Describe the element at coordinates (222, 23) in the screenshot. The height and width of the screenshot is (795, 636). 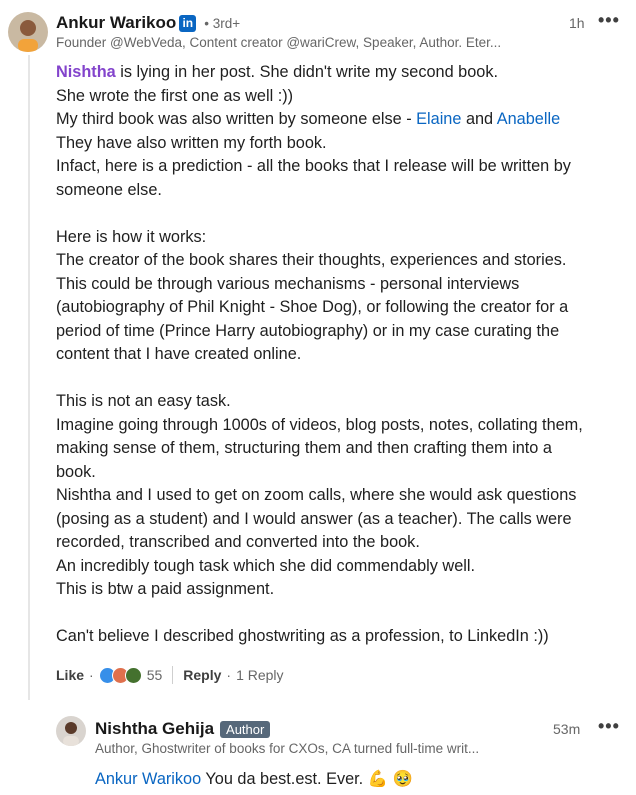
I see `connection-degree: • 3rd+` at that location.